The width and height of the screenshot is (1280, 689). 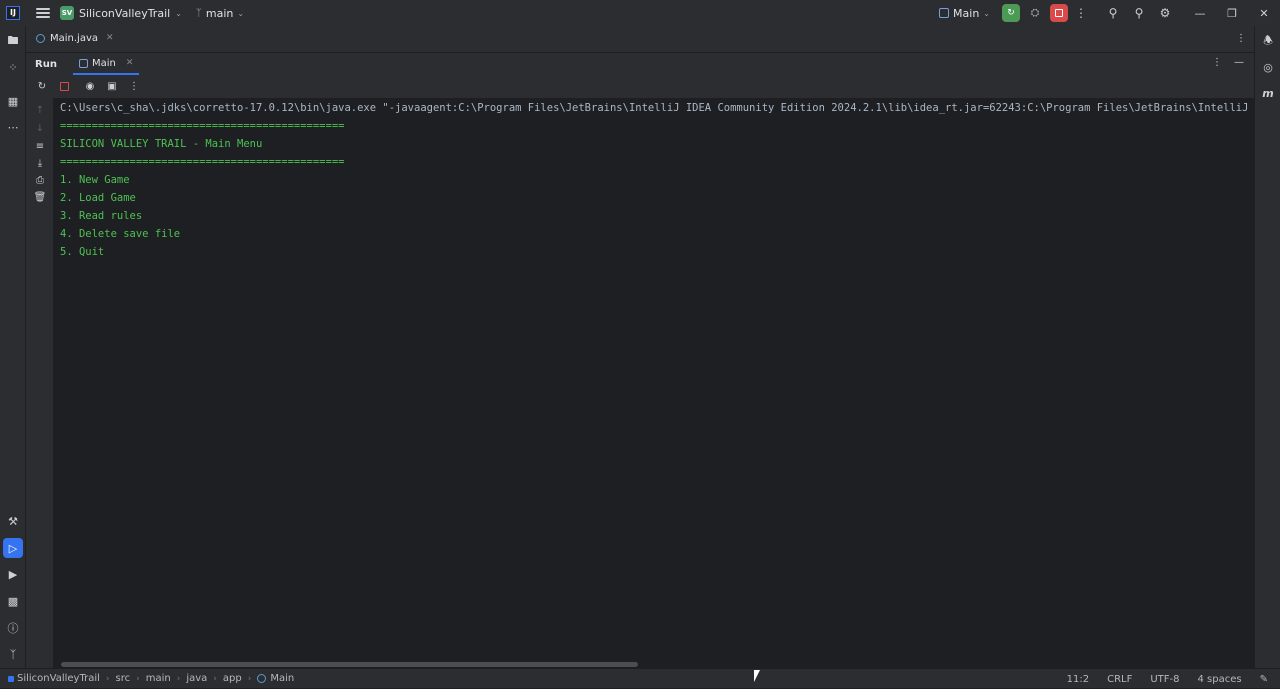 I want to click on camera-icon: ◉, so click(x=90, y=87).